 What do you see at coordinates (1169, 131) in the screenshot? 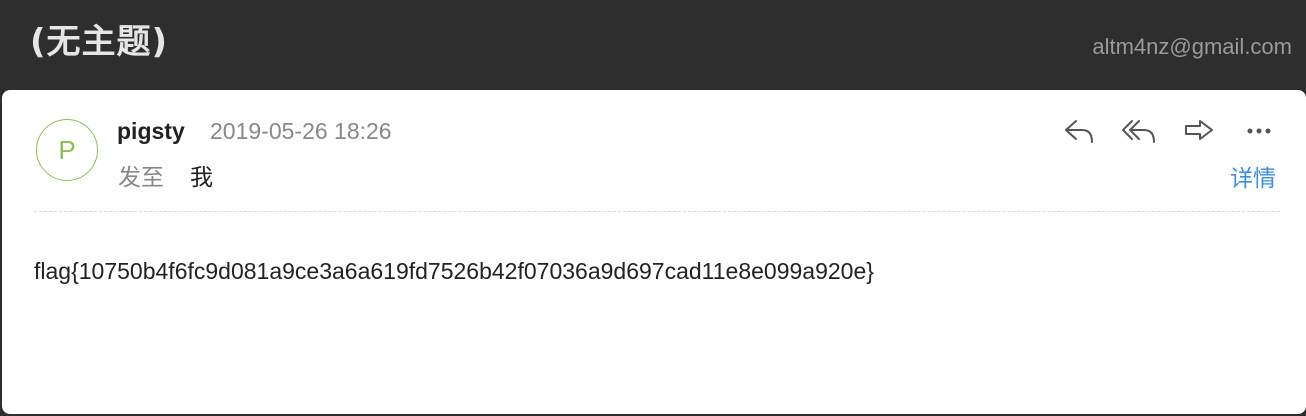
I see `message-actions` at bounding box center [1169, 131].